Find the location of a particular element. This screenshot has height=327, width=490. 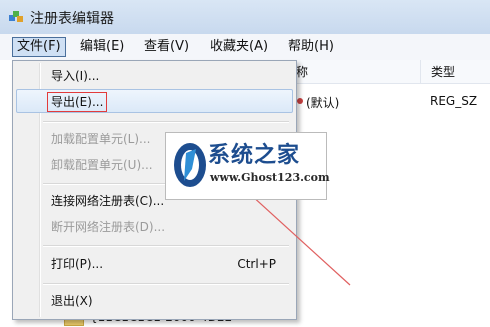

brand-logo-icon is located at coordinates (190, 165).